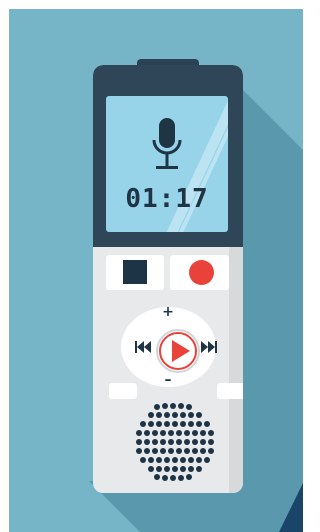 This screenshot has height=532, width=320. I want to click on play-button, so click(178, 351).